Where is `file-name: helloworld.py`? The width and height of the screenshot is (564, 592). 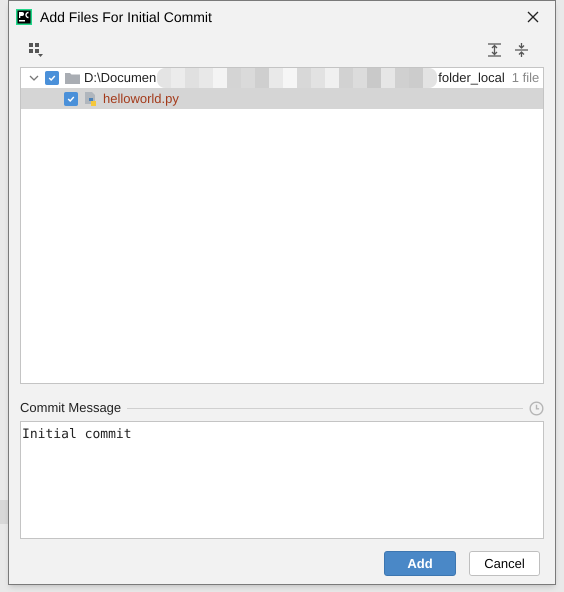
file-name: helloworld.py is located at coordinates (141, 99).